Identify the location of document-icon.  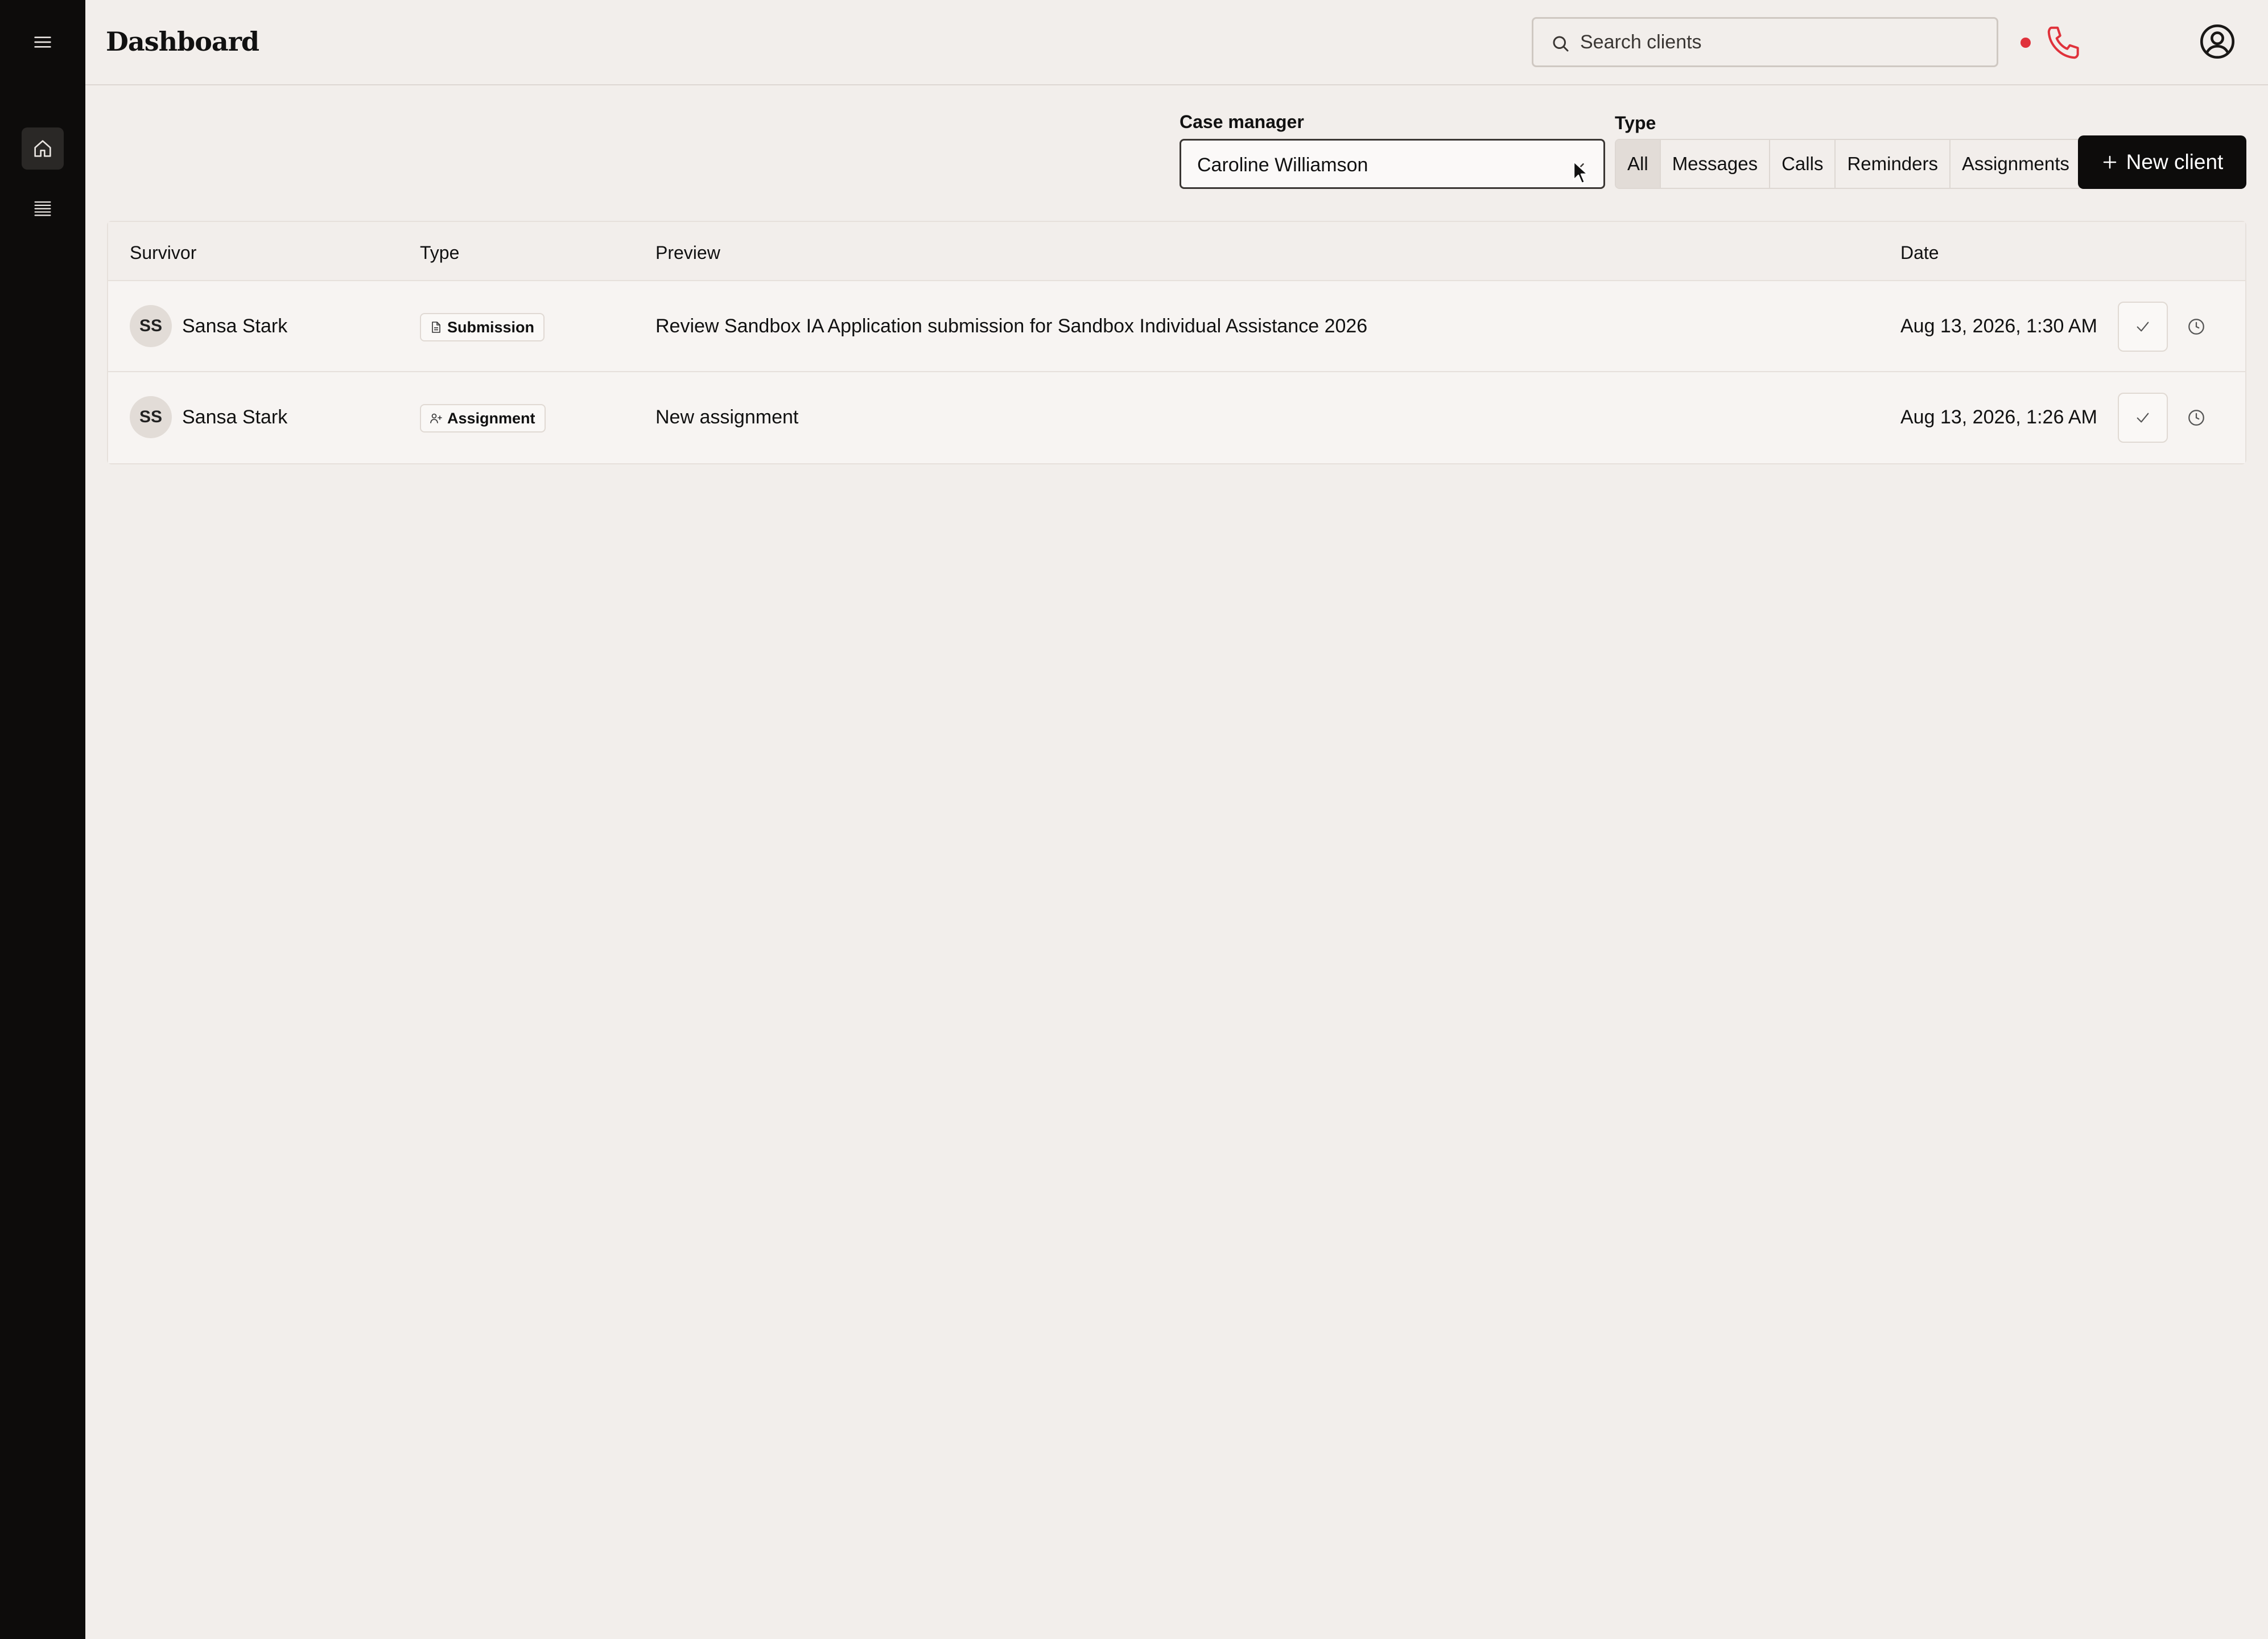
(436, 328).